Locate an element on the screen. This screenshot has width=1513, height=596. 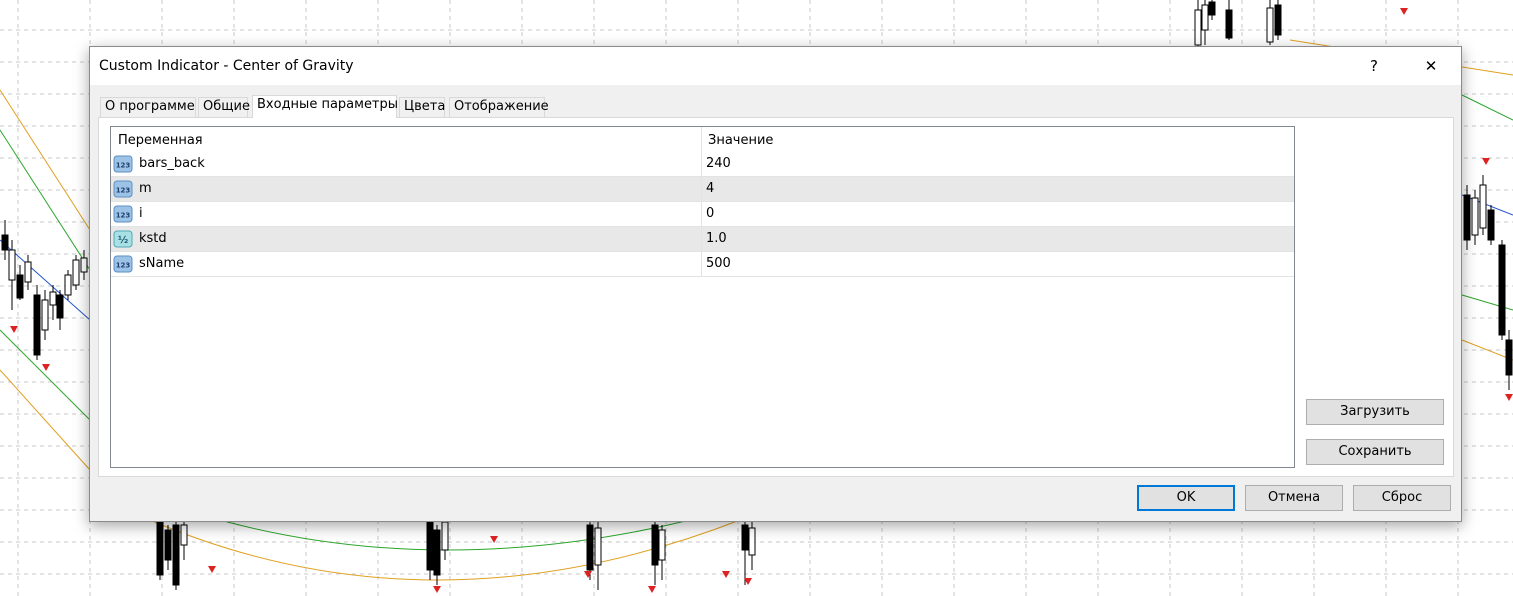
table-row: 123 bars_back 240 is located at coordinates (702, 164).